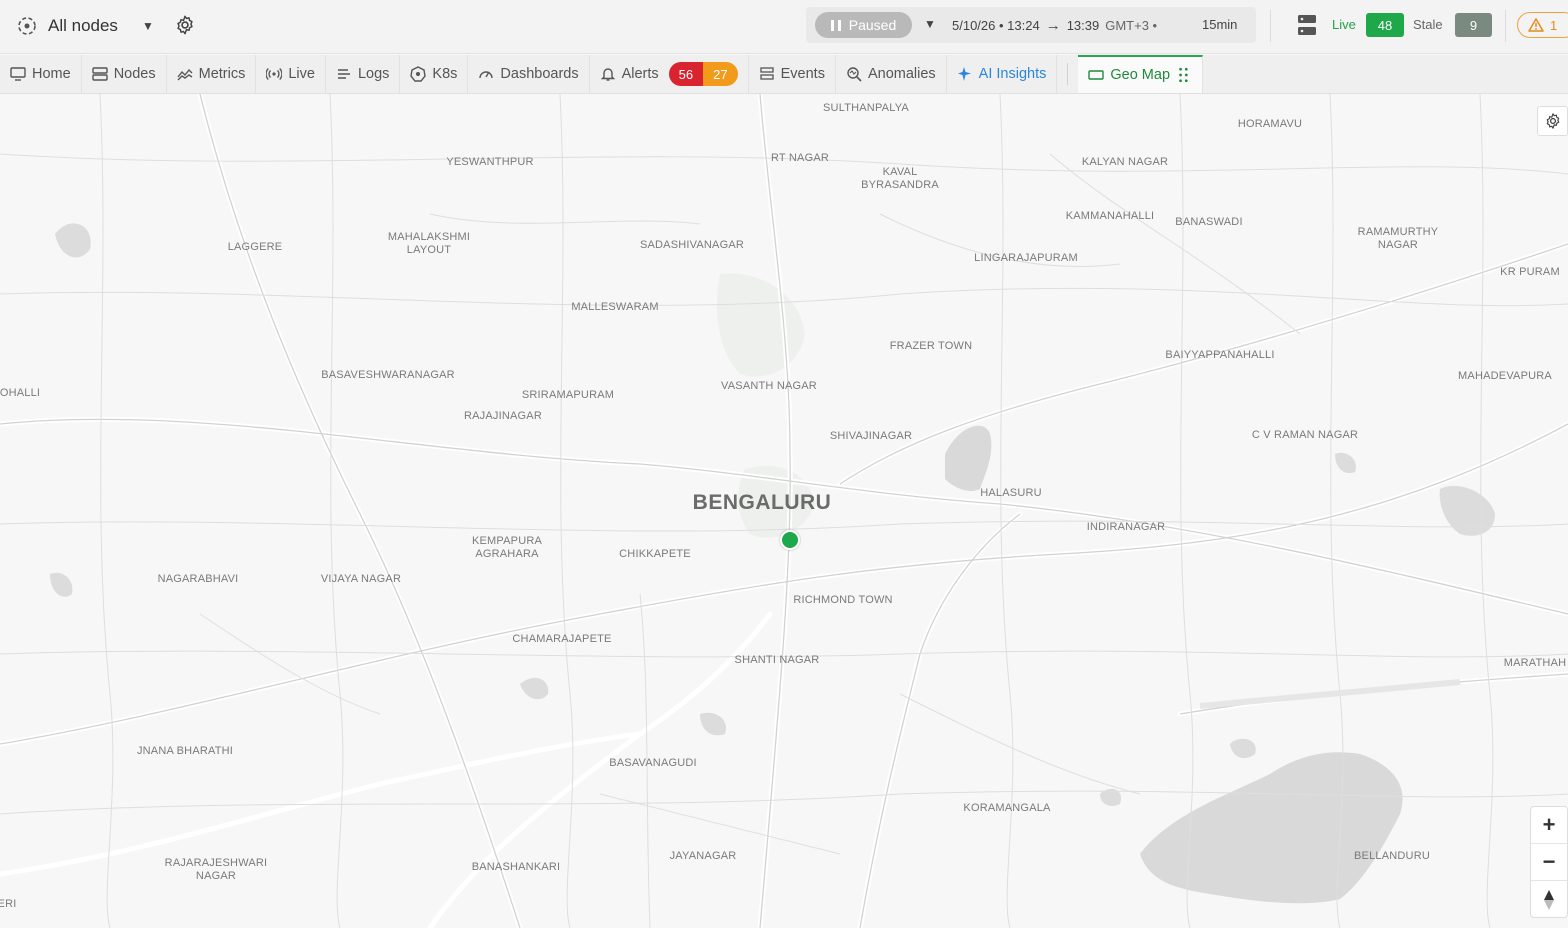 The image size is (1568, 928). Describe the element at coordinates (18, 74) in the screenshot. I see `monitor-icon` at that location.